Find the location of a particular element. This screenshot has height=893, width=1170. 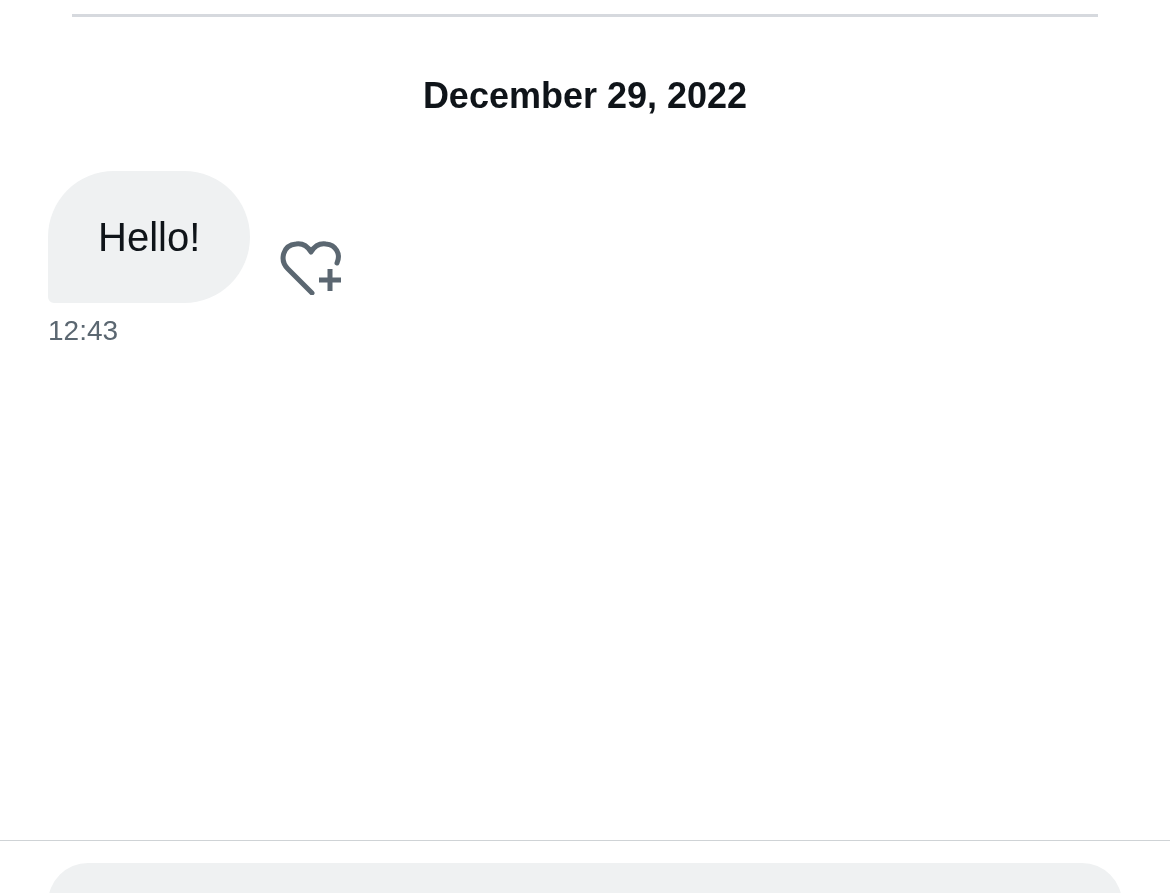

heart-plus-icon is located at coordinates (311, 268).